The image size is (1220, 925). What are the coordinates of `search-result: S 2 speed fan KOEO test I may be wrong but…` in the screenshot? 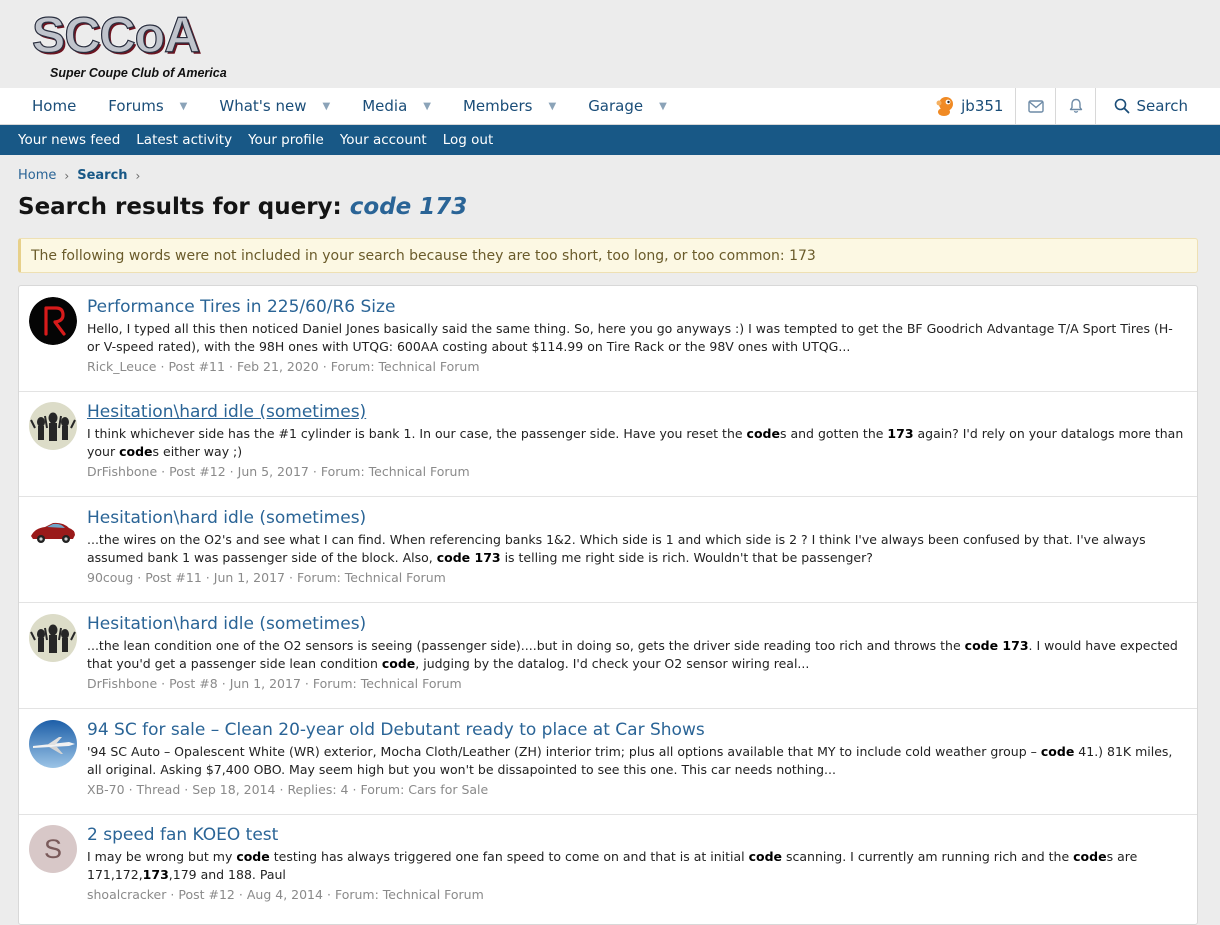 It's located at (608, 869).